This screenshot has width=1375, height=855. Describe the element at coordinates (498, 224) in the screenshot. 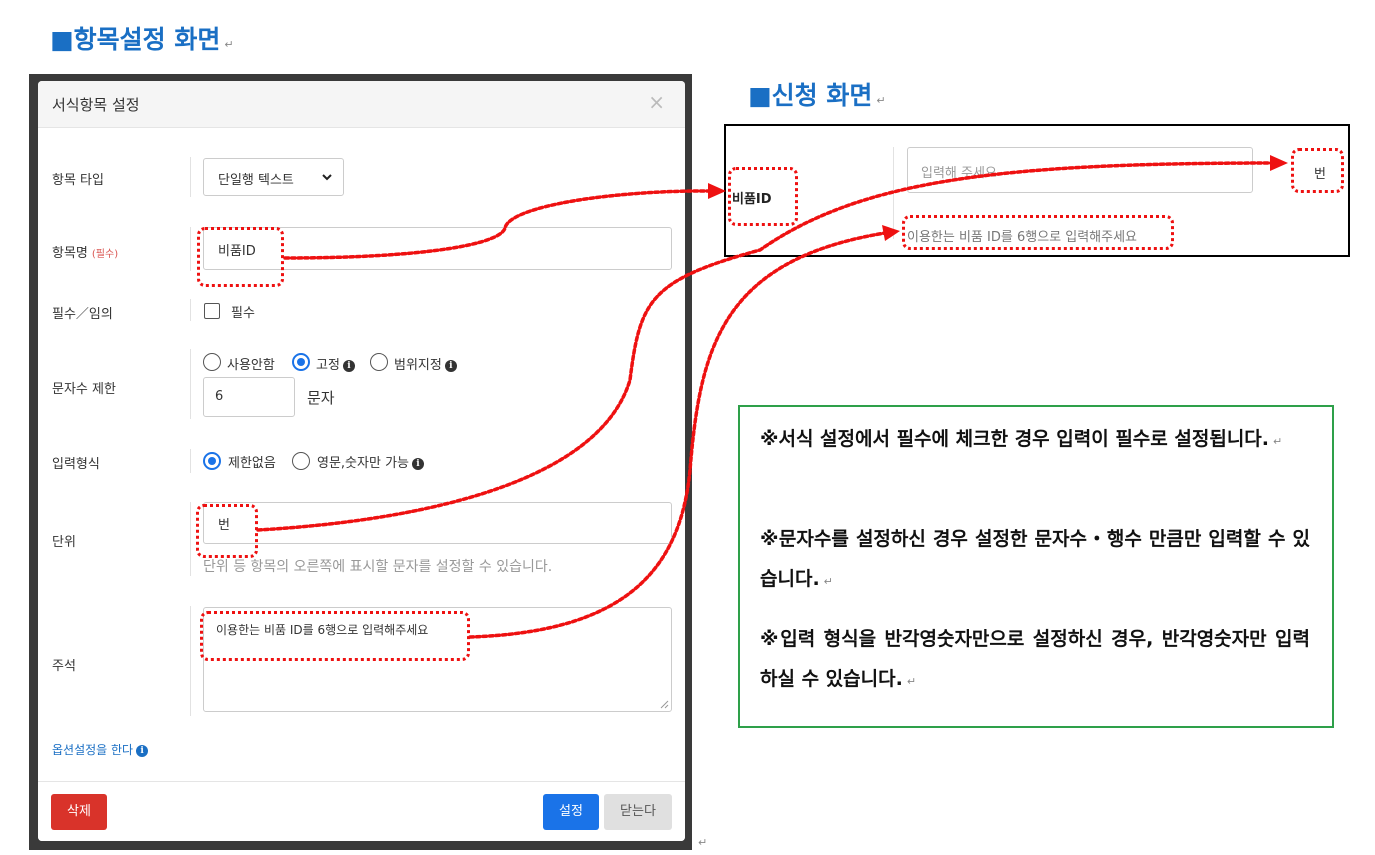

I see `arrow-item-name` at that location.